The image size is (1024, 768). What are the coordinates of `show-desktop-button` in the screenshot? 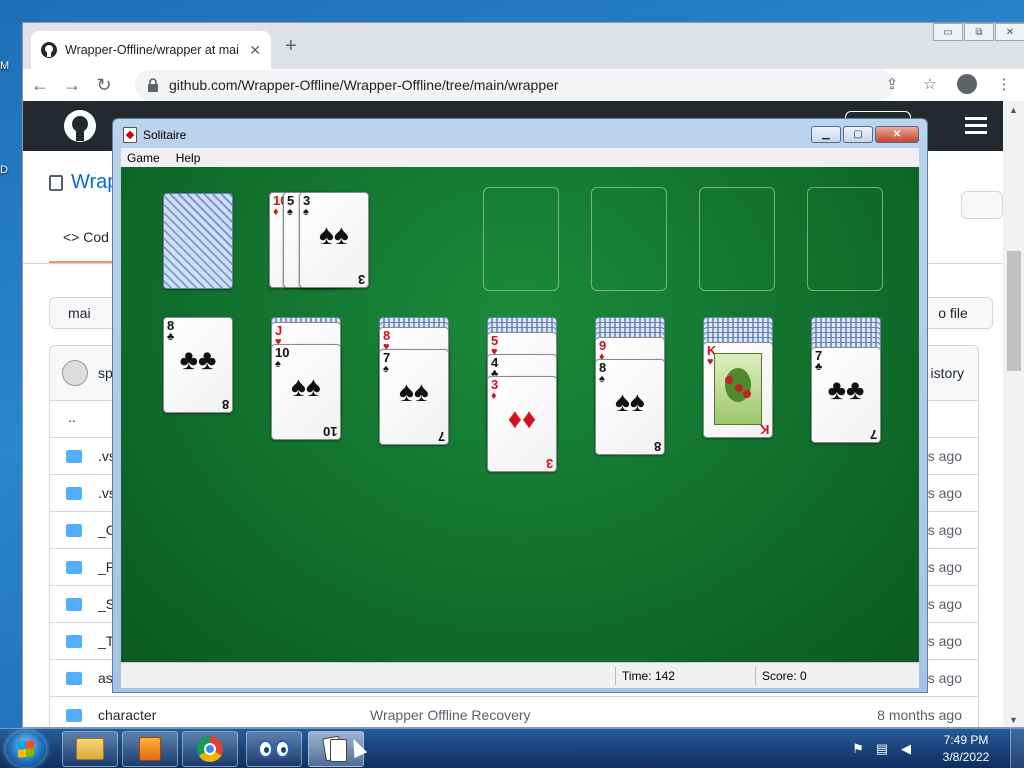 It's located at (1017, 748).